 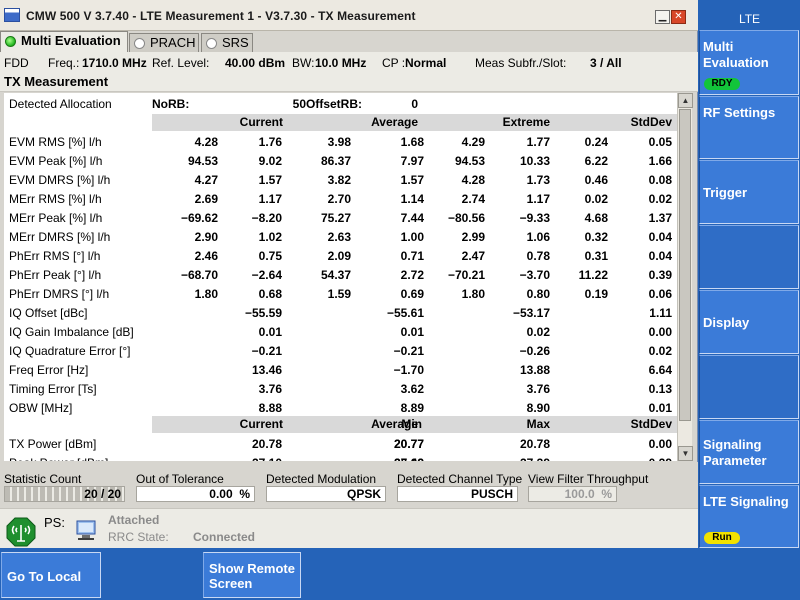 What do you see at coordinates (53, 389) in the screenshot?
I see `row-label: Timing Error [Ts]` at bounding box center [53, 389].